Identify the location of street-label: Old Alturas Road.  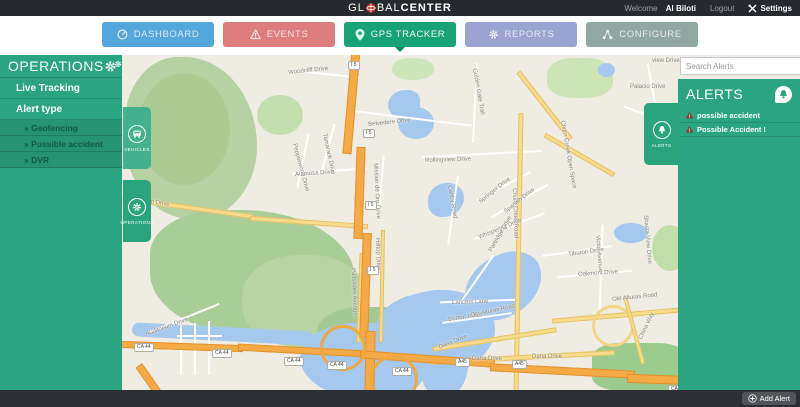
(635, 297).